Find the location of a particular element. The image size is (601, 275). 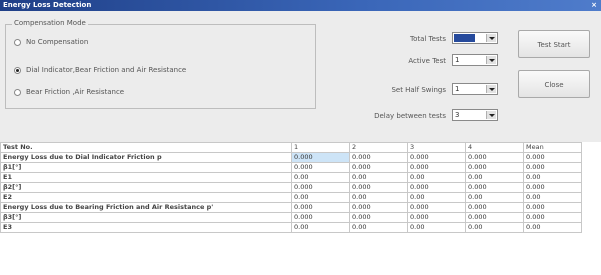

total-tests-select: 5 is located at coordinates (475, 38).